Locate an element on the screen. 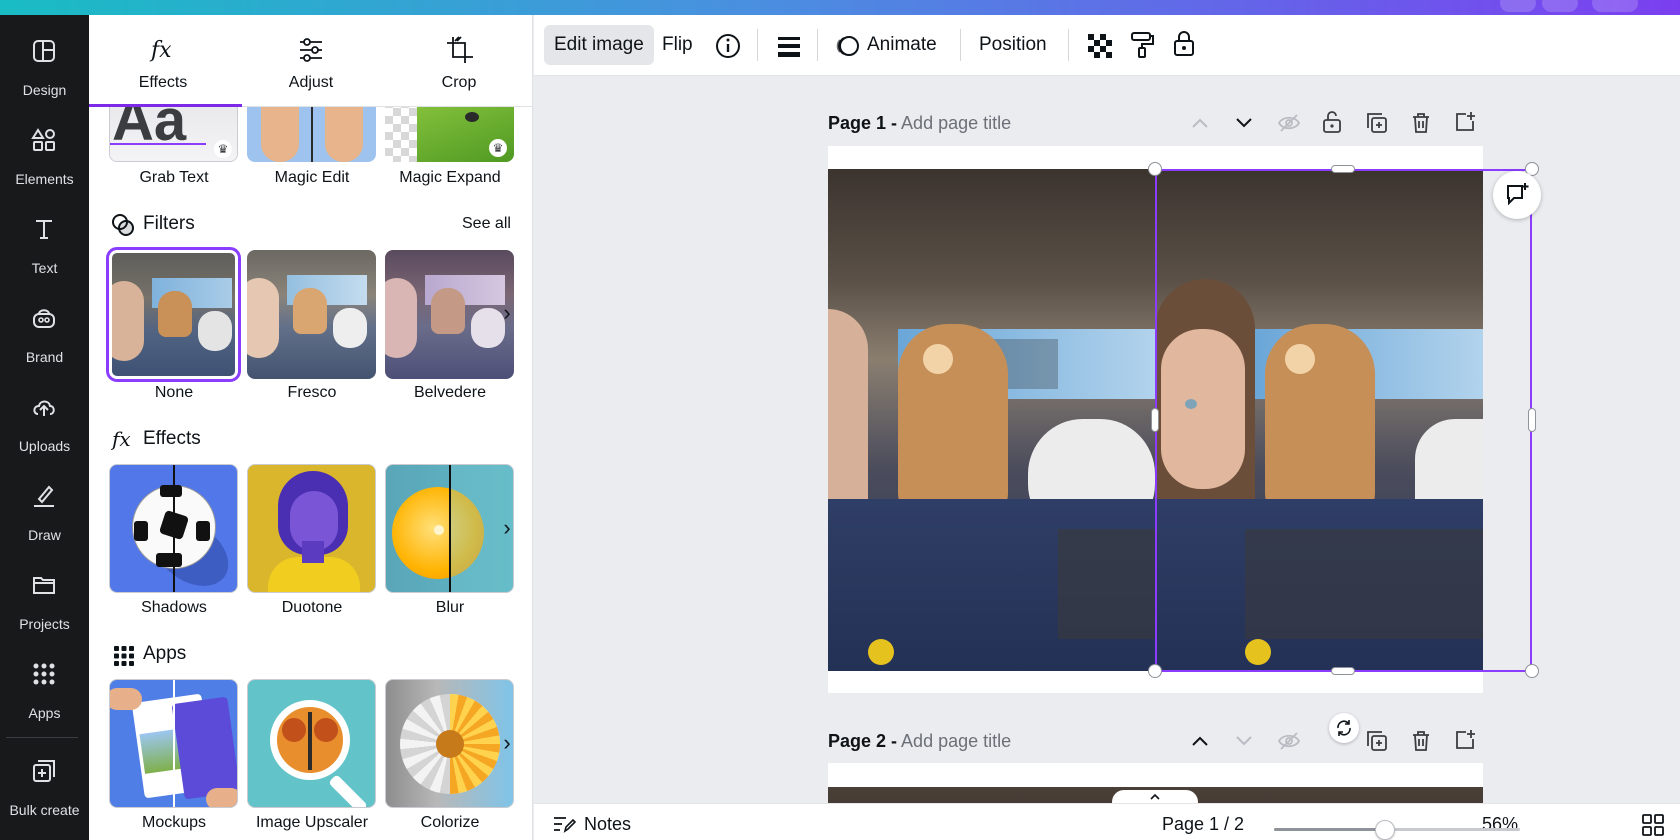  bulk-create-icon is located at coordinates (44, 771).